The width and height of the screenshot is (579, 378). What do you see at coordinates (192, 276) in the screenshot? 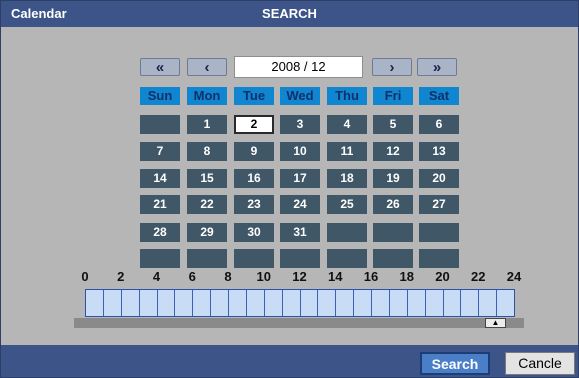
I see `hour-label-6: 6` at bounding box center [192, 276].